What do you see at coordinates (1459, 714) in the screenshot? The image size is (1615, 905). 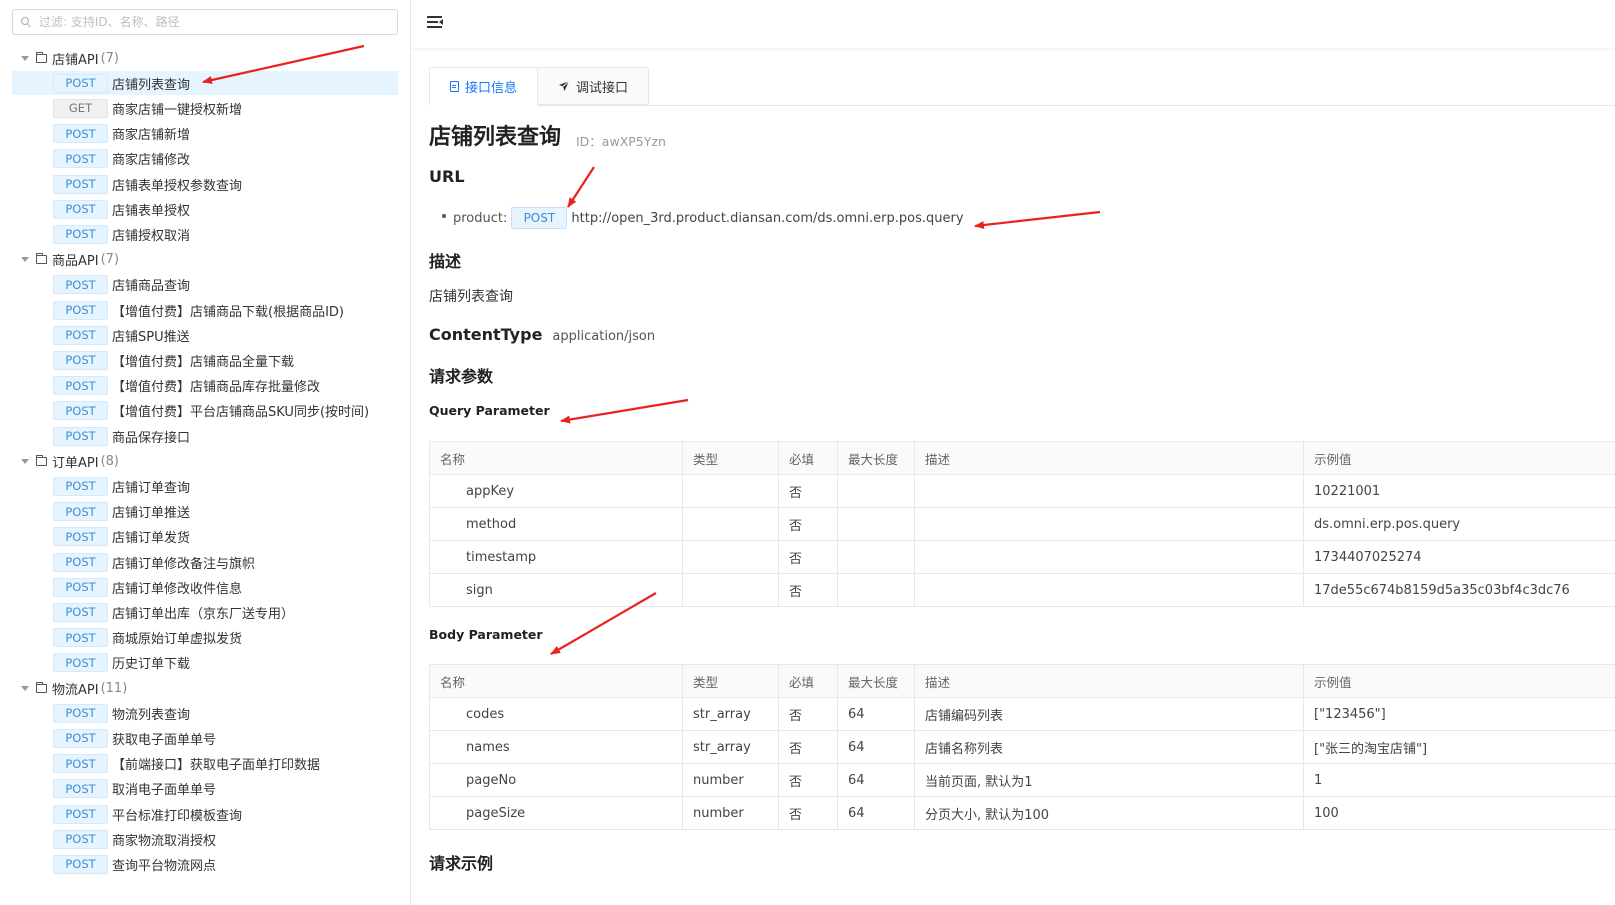 I see `table-cell: ["123456"]` at bounding box center [1459, 714].